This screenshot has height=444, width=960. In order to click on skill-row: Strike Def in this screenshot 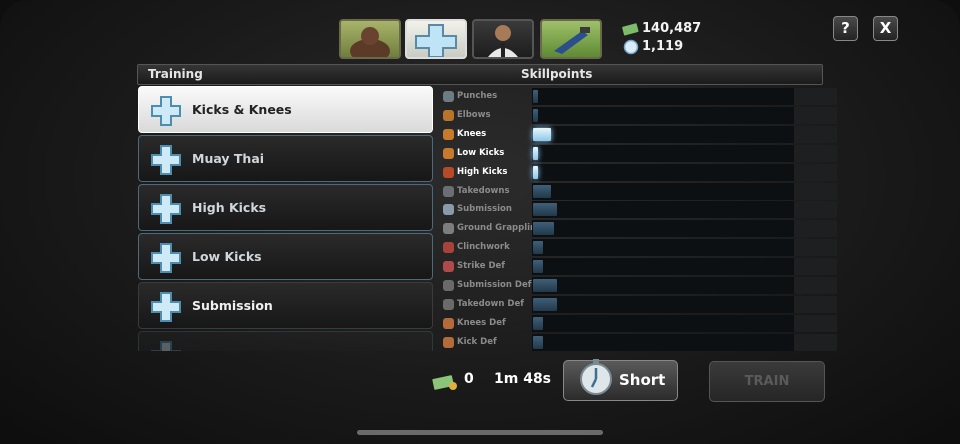, I will do `click(637, 267)`.